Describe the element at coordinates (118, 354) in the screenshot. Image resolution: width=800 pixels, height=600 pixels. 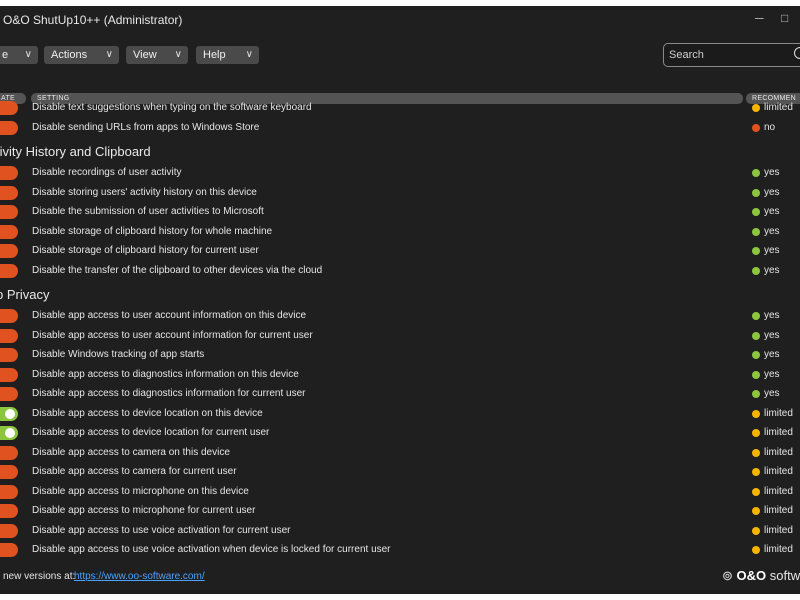
I see `setting-label: Disable Windows tracking of app starts` at that location.